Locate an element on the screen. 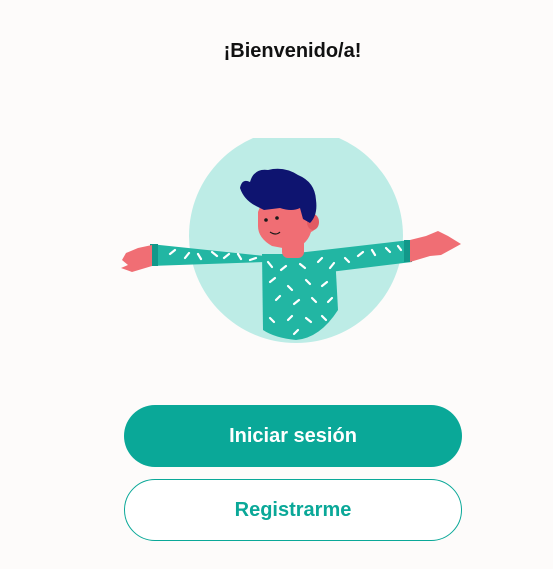 Image resolution: width=553 pixels, height=569 pixels. illustration-hand-right is located at coordinates (435, 246).